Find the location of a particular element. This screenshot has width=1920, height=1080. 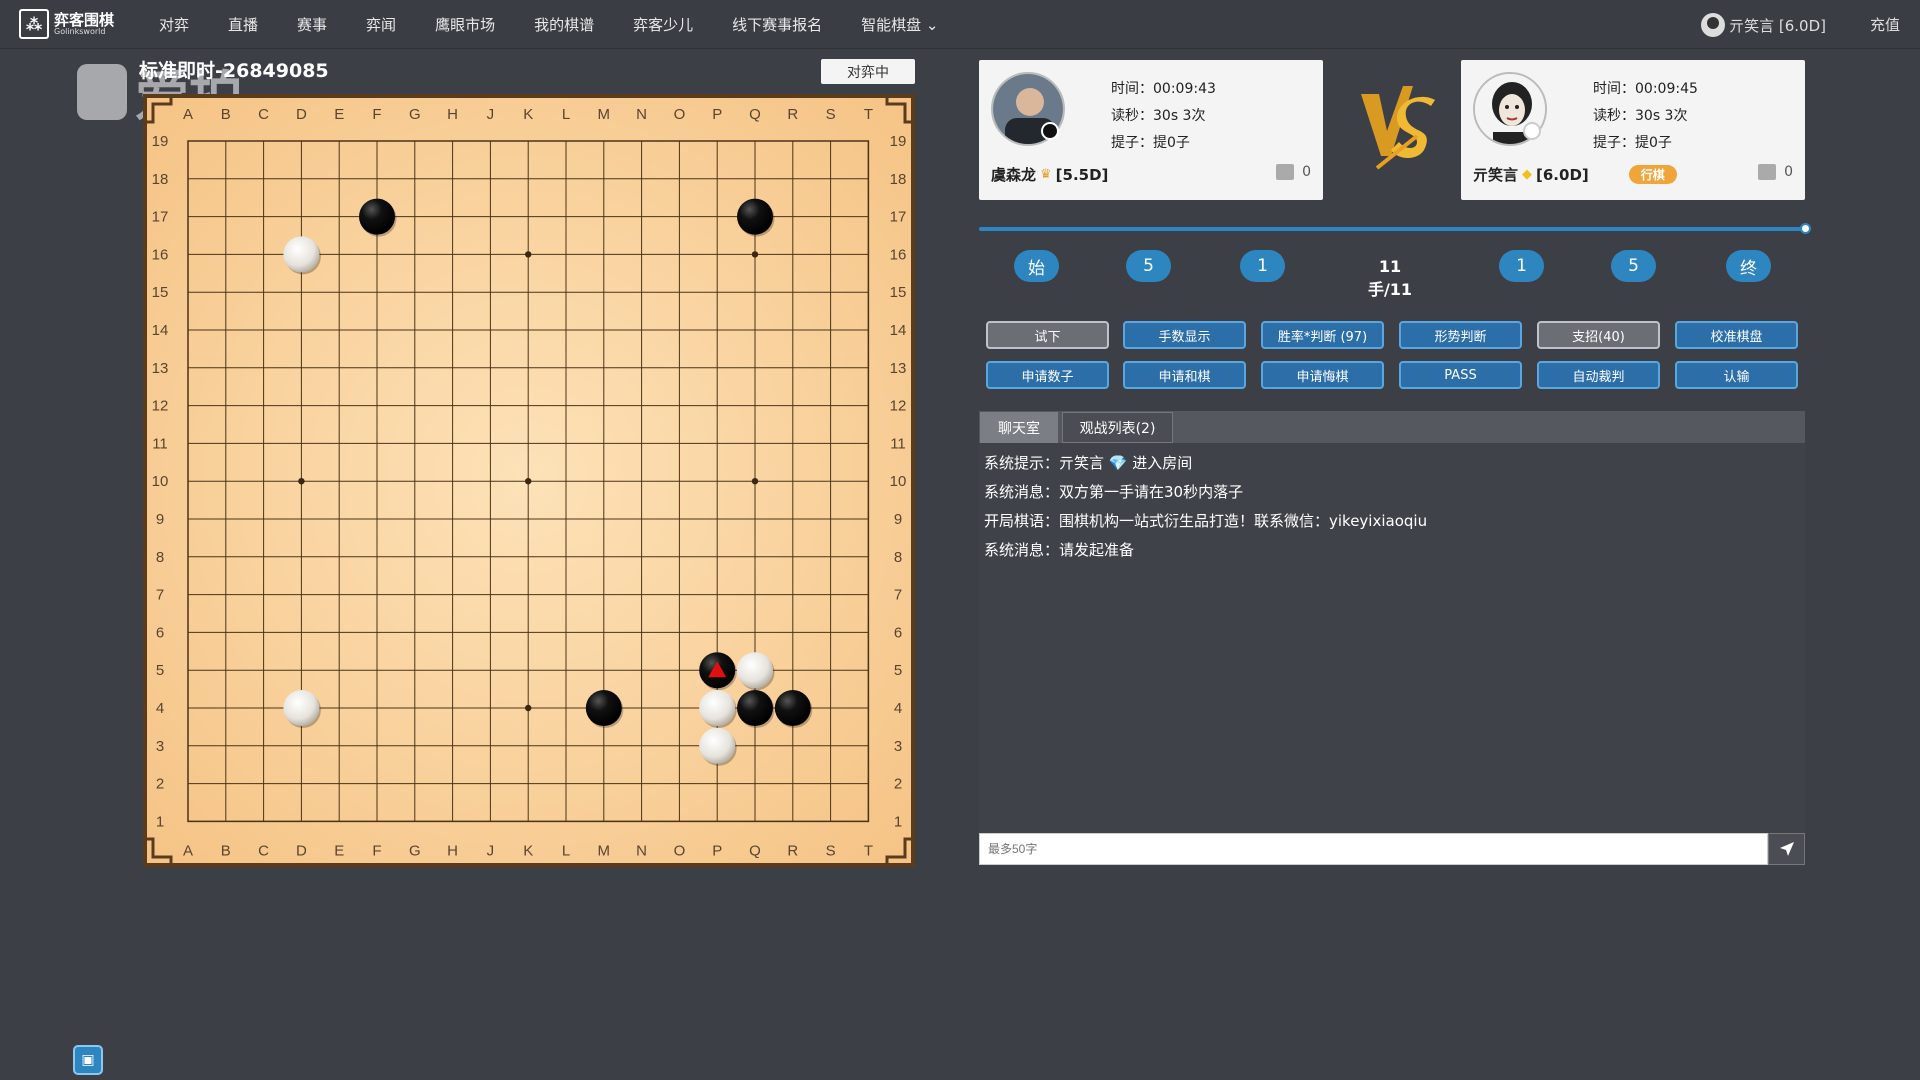

hint-button: 支招(40) is located at coordinates (1598, 335).